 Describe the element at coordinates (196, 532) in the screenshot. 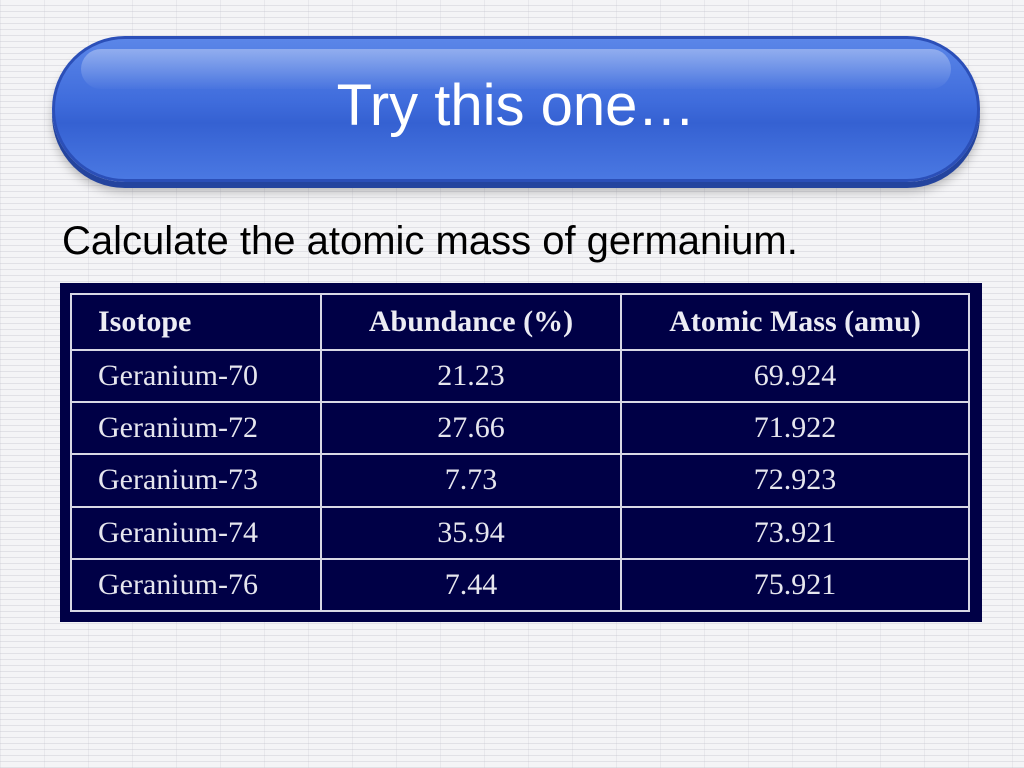

I see `cell-isotope: Geranium-74` at that location.